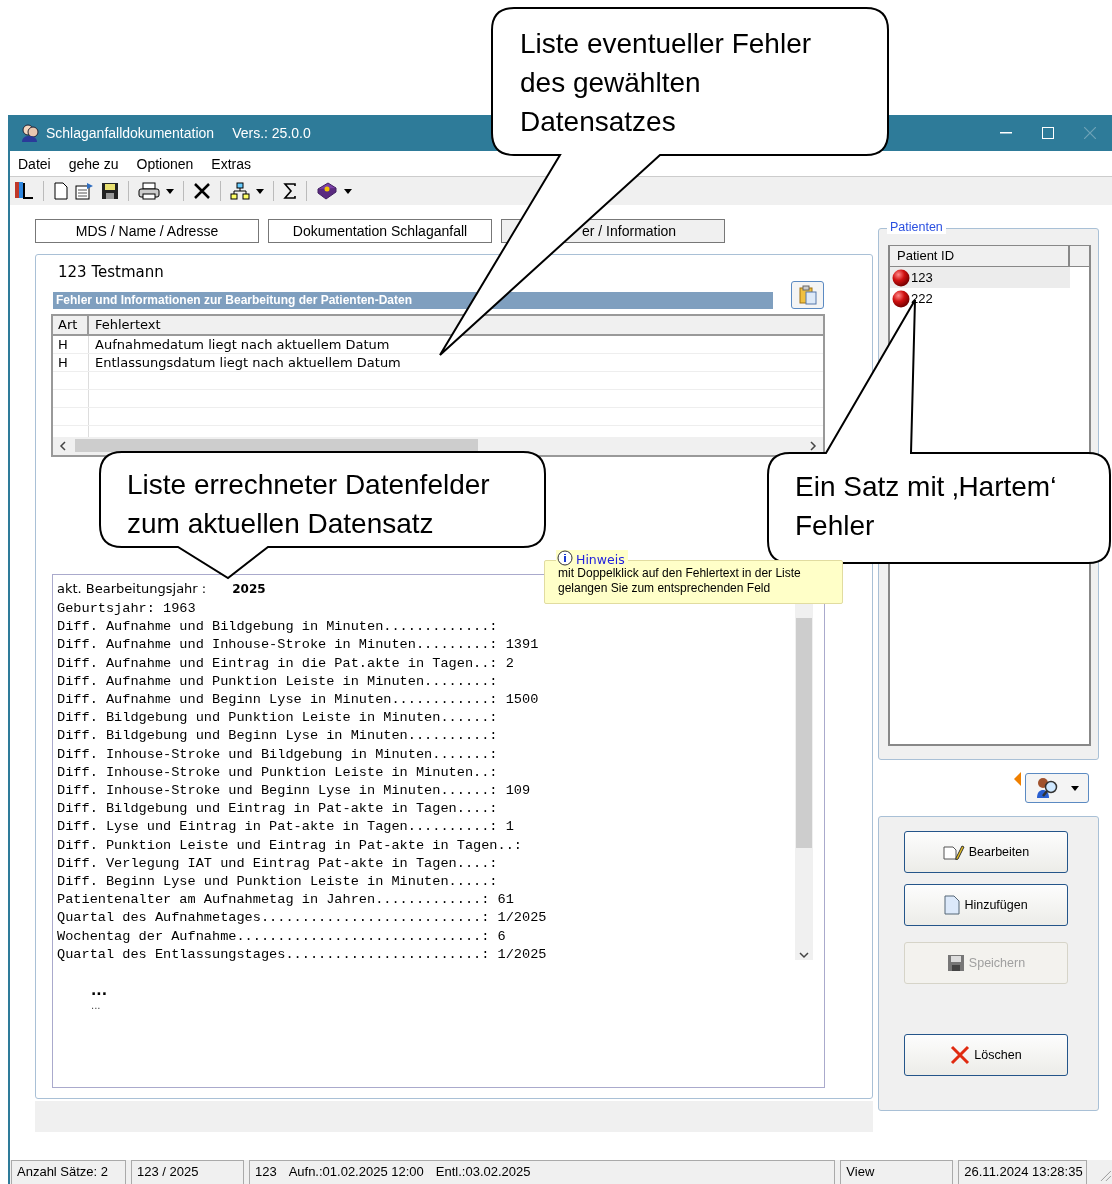  What do you see at coordinates (356, 1172) in the screenshot?
I see `status-text: Aufn.:01.02.2025 12:00` at bounding box center [356, 1172].